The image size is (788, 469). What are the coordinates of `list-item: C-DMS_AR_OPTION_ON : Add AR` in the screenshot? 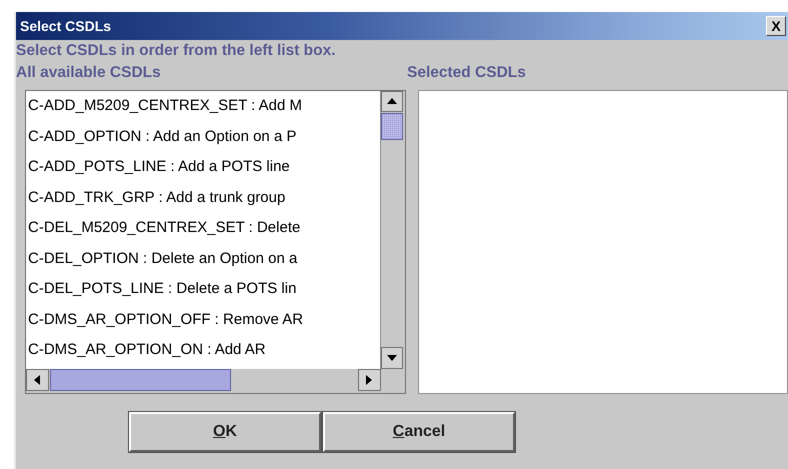 It's located at (204, 350).